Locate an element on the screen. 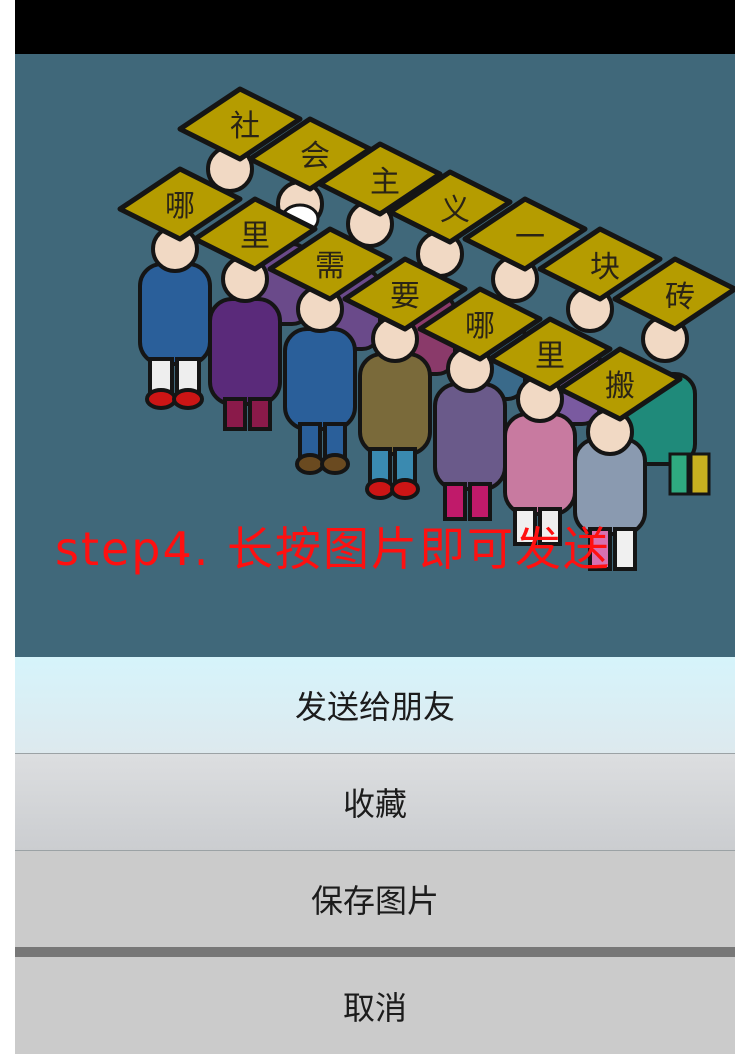 The image size is (750, 1054). sign-char: 砖 is located at coordinates (680, 297).